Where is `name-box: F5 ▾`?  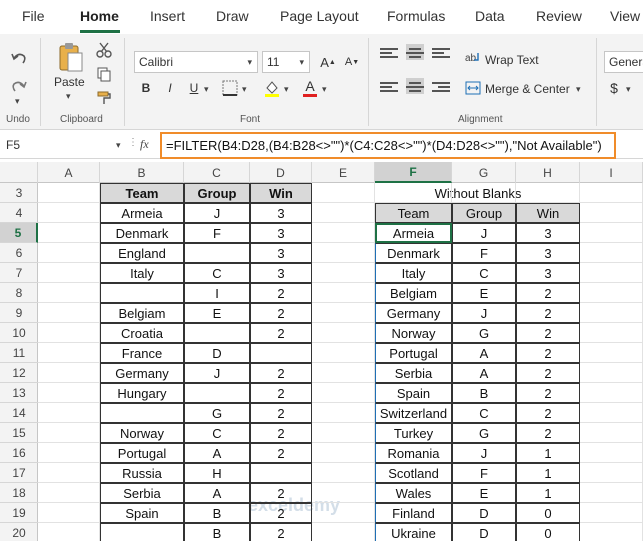
name-box: F5 ▾ is located at coordinates (63, 145).